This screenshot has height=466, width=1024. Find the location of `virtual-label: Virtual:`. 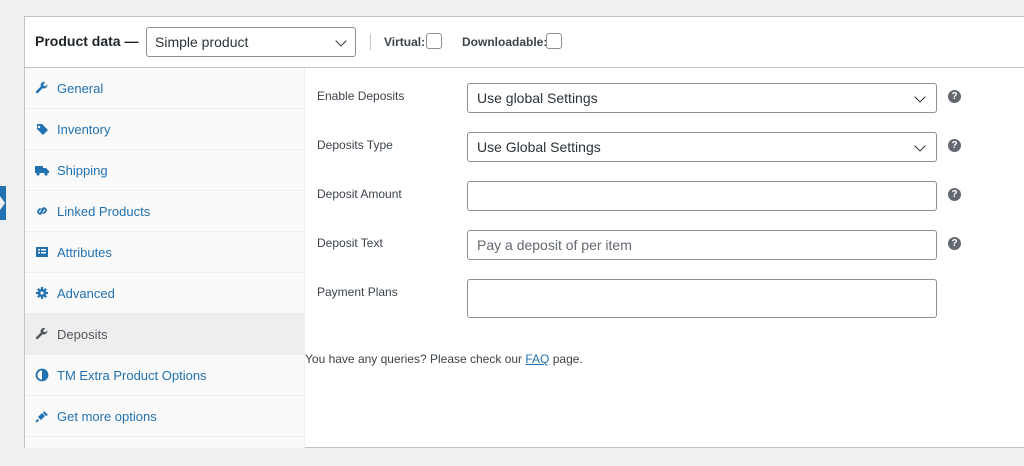

virtual-label: Virtual: is located at coordinates (405, 42).